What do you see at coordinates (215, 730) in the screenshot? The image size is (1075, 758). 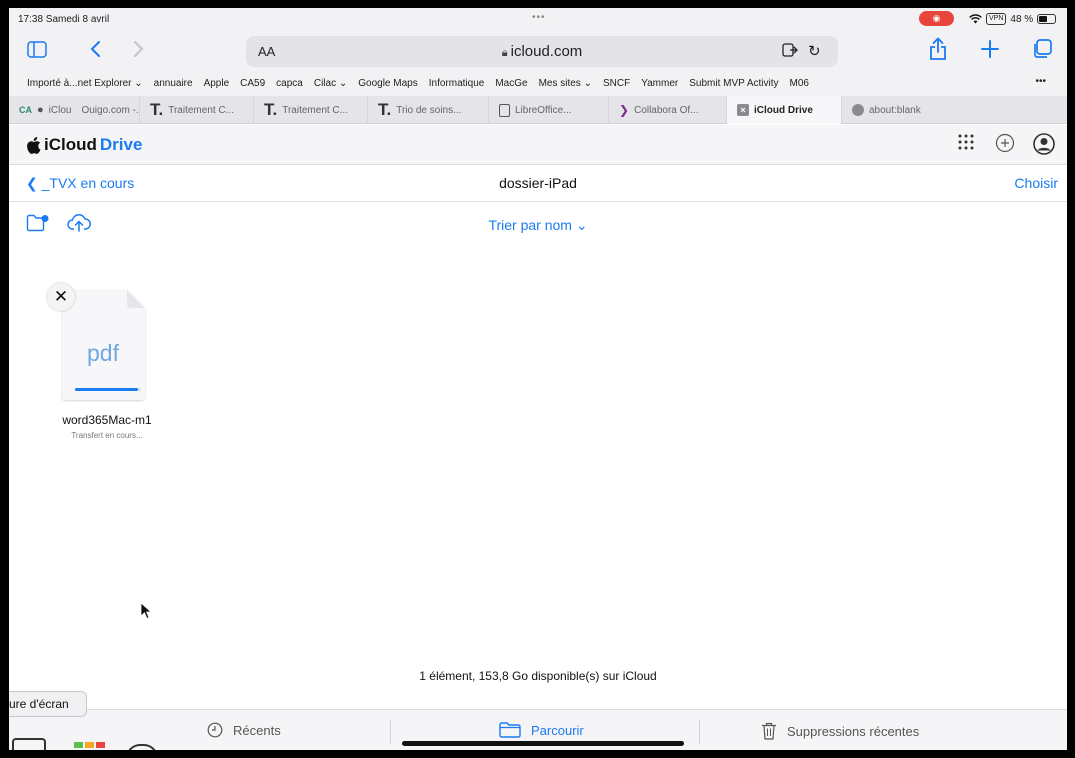 I see `clock-icon` at bounding box center [215, 730].